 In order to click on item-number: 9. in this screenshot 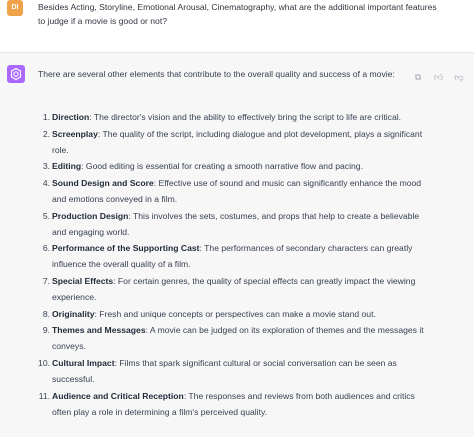, I will do `click(46, 330)`.